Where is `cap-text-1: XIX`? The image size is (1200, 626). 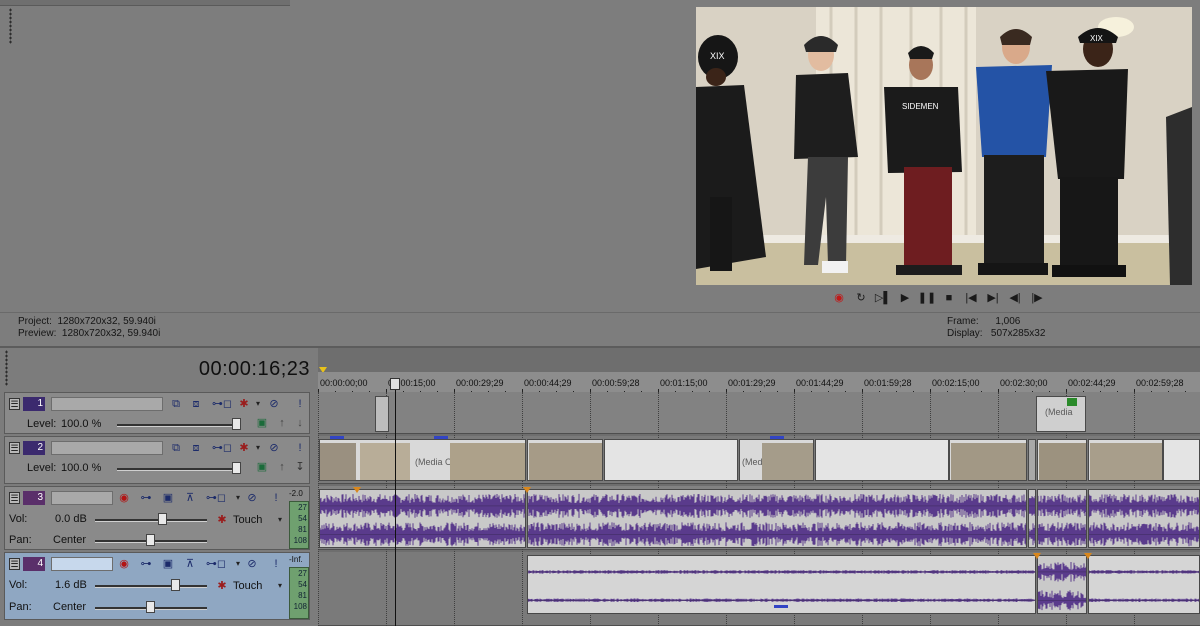
cap-text-1: XIX is located at coordinates (717, 56).